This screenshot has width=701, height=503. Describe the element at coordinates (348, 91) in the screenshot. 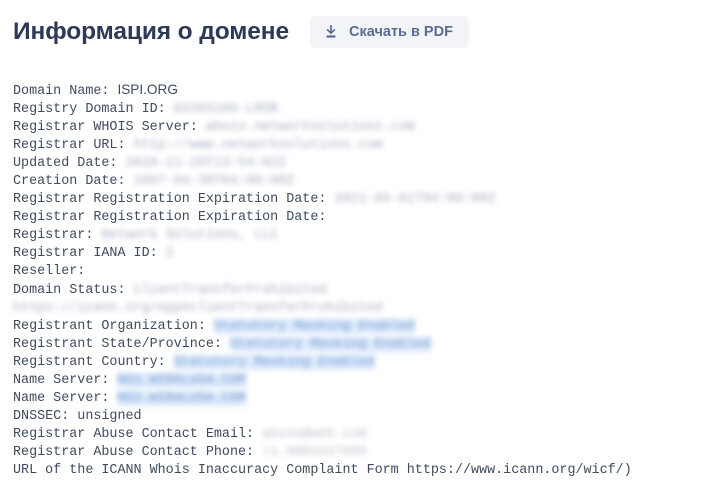

I see `whois-line: Domain Name: ISPI.ORG` at that location.